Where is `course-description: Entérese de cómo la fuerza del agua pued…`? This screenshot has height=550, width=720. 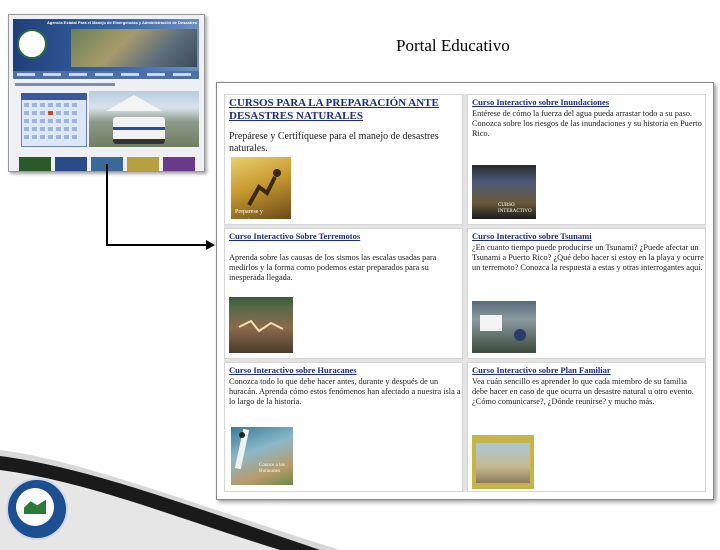
course-description: Entérese de cómo la fuerza del agua pued… is located at coordinates (587, 123).